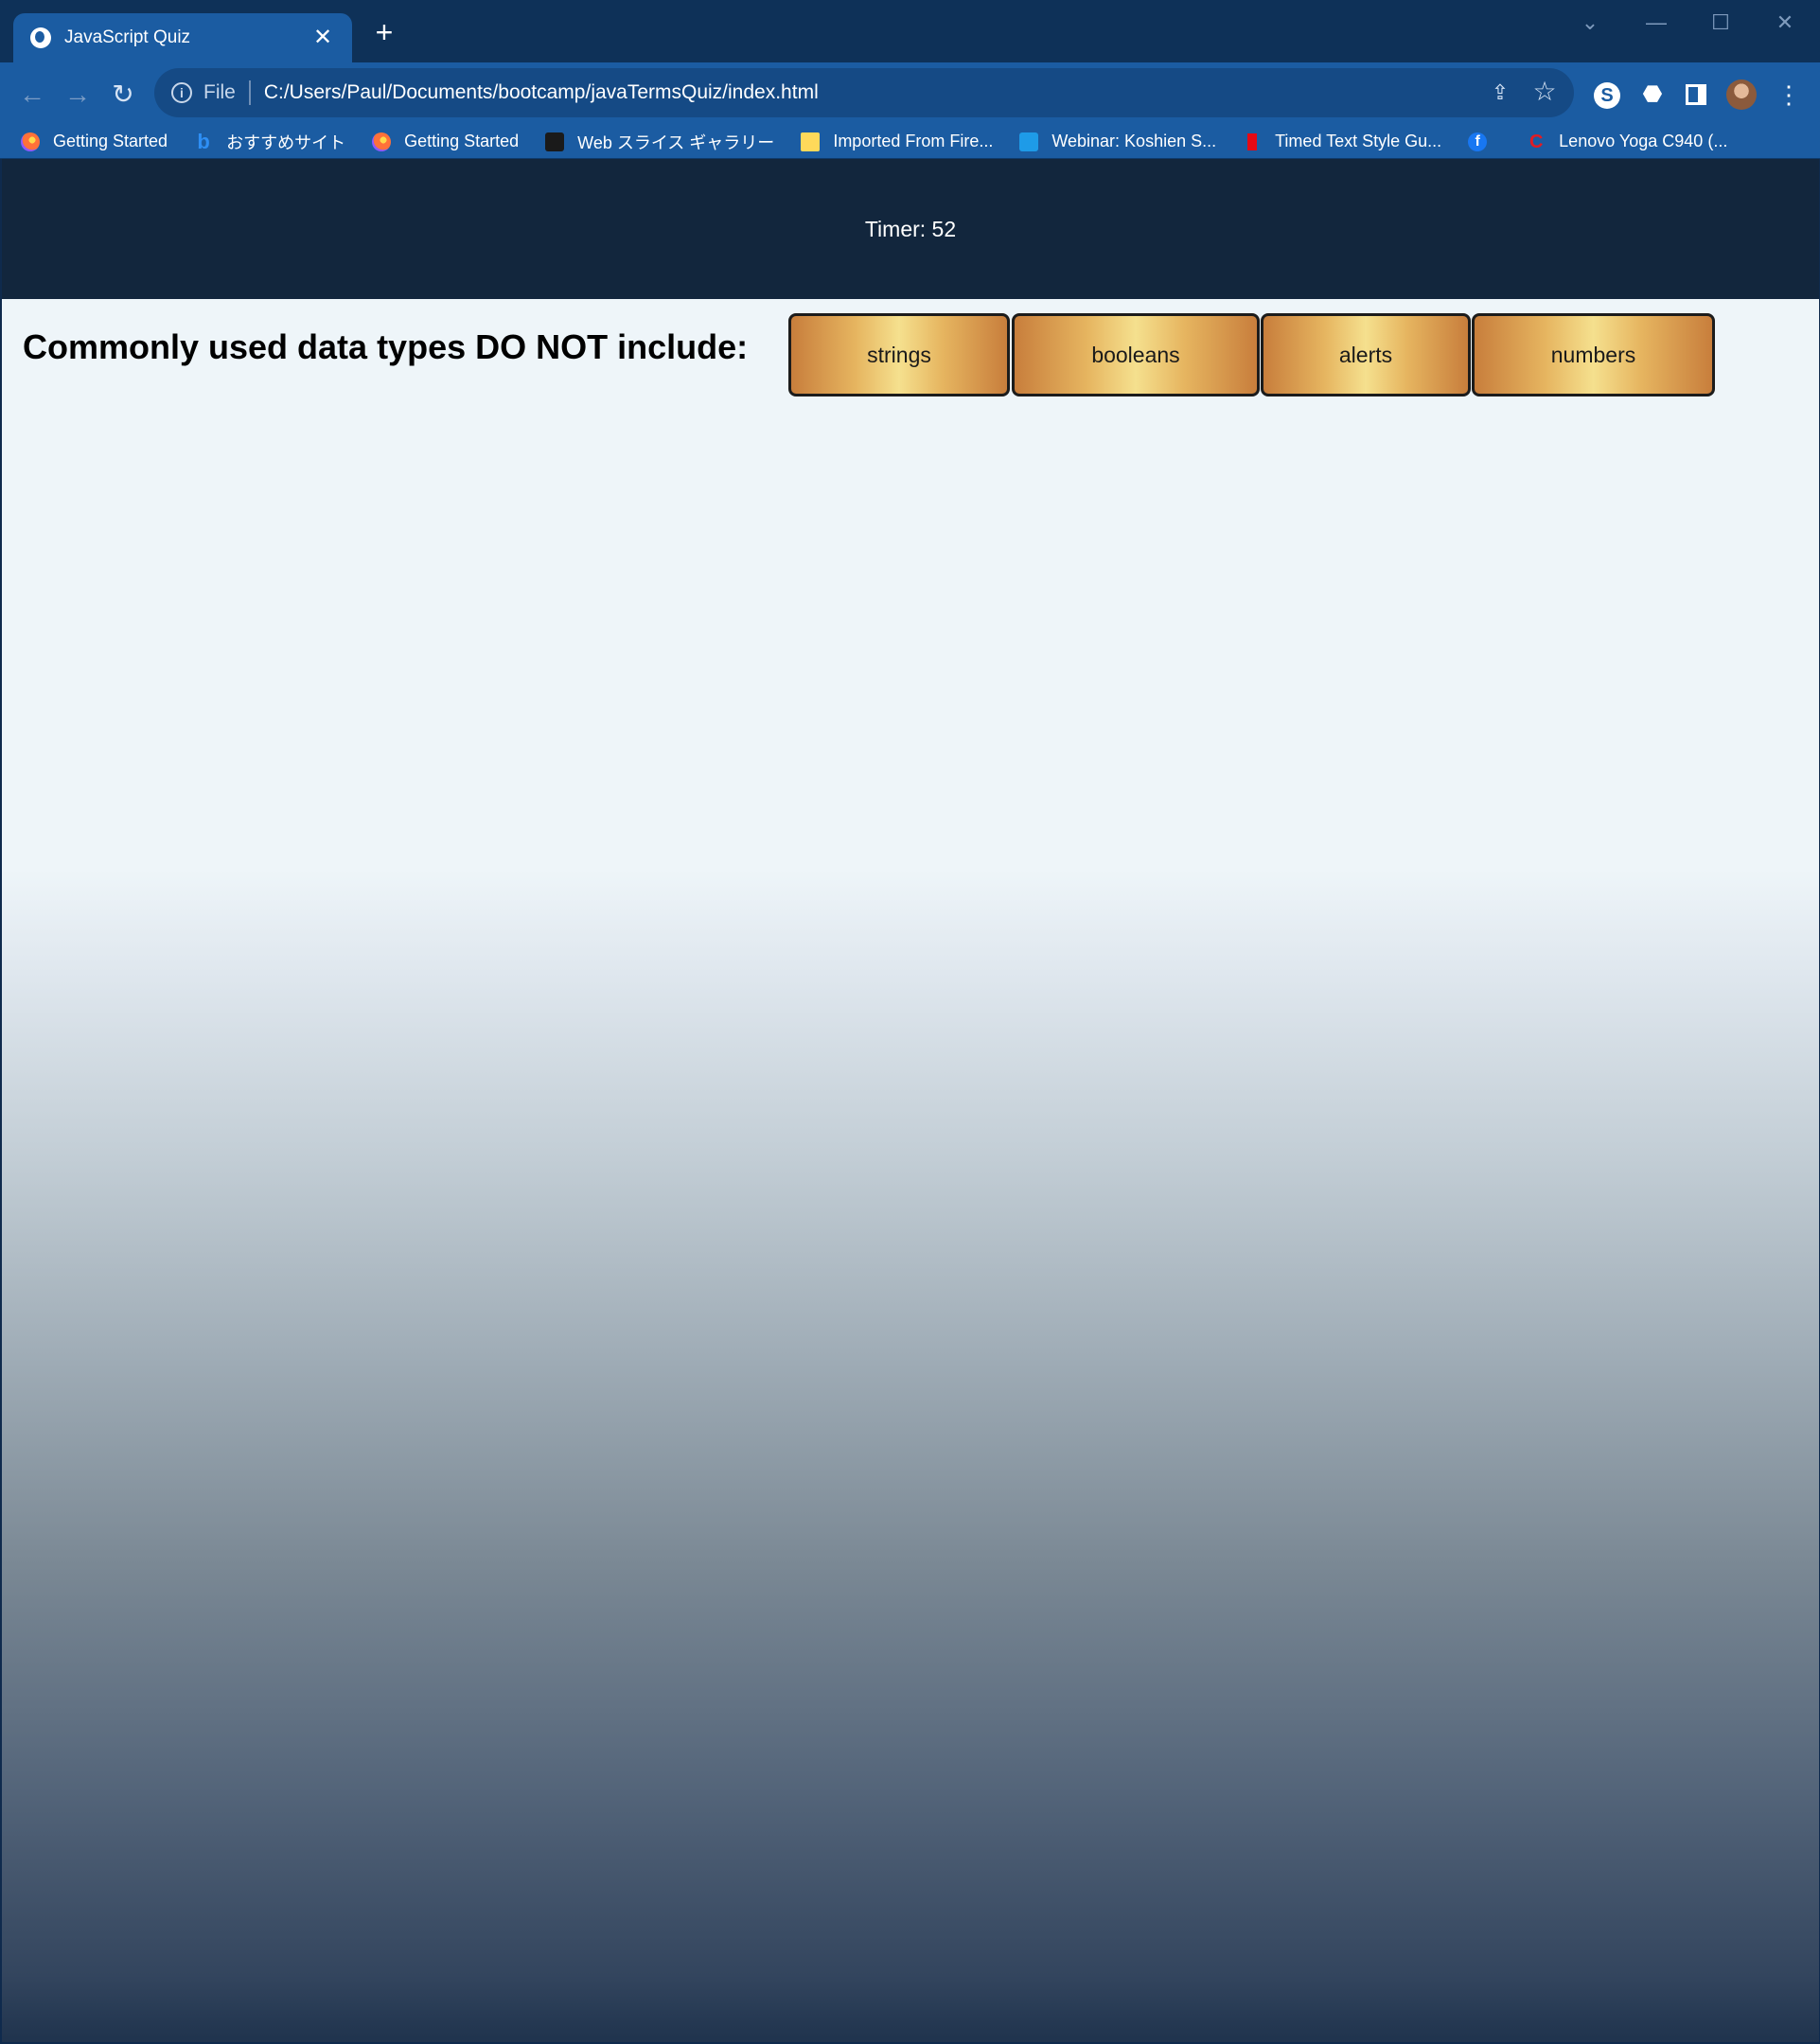 Image resolution: width=1820 pixels, height=2044 pixels. Describe the element at coordinates (32, 95) in the screenshot. I see `back-arrow-icon: ←` at that location.